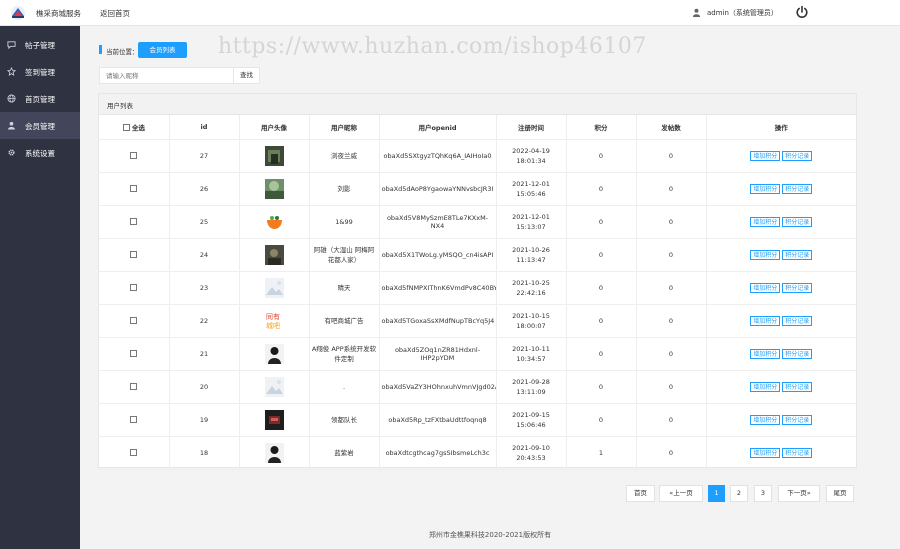 Image resolution: width=900 pixels, height=549 pixels. What do you see at coordinates (531, 354) in the screenshot?
I see `cell-register-time: 2021-10-11 10:34:57` at bounding box center [531, 354].